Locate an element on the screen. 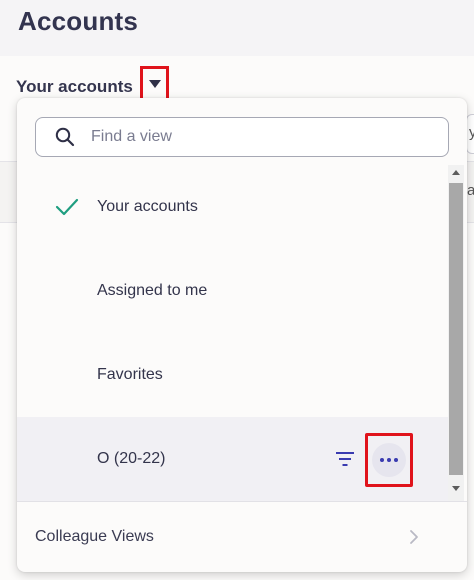  view-item-your-accounts: Your accounts is located at coordinates (232, 207).